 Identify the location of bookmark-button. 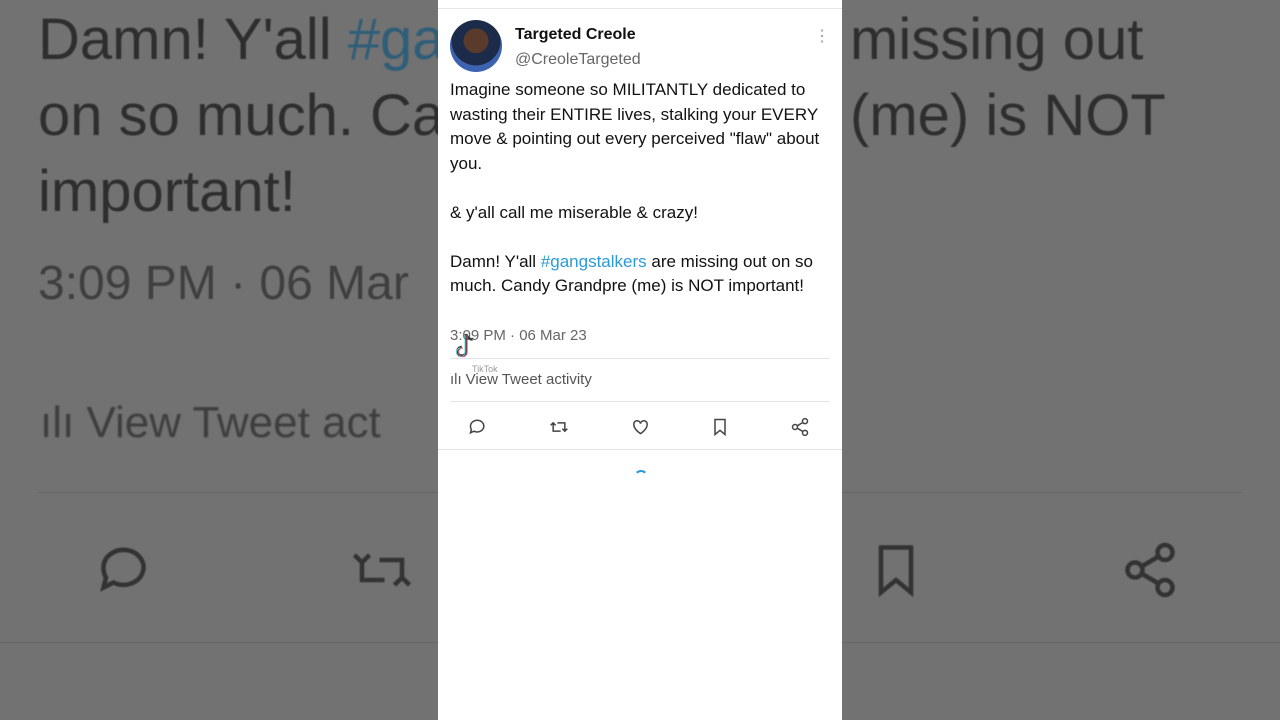
(720, 427).